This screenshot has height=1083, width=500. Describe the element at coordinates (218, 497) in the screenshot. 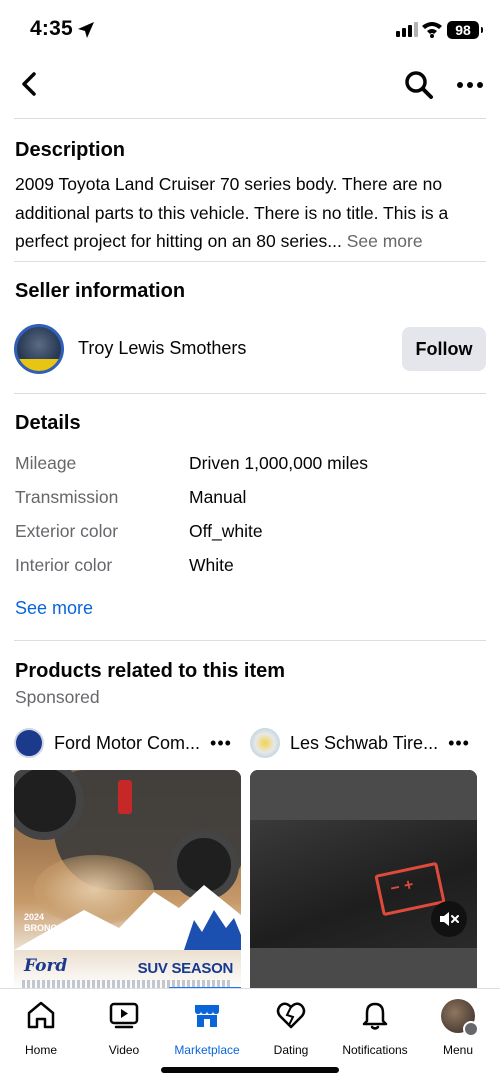

I see `detail-value: Manual` at that location.